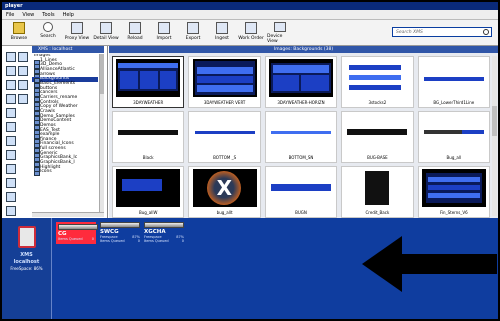  What do you see at coordinates (429, 264) in the screenshot?
I see `arrow-left-icon` at bounding box center [429, 264].